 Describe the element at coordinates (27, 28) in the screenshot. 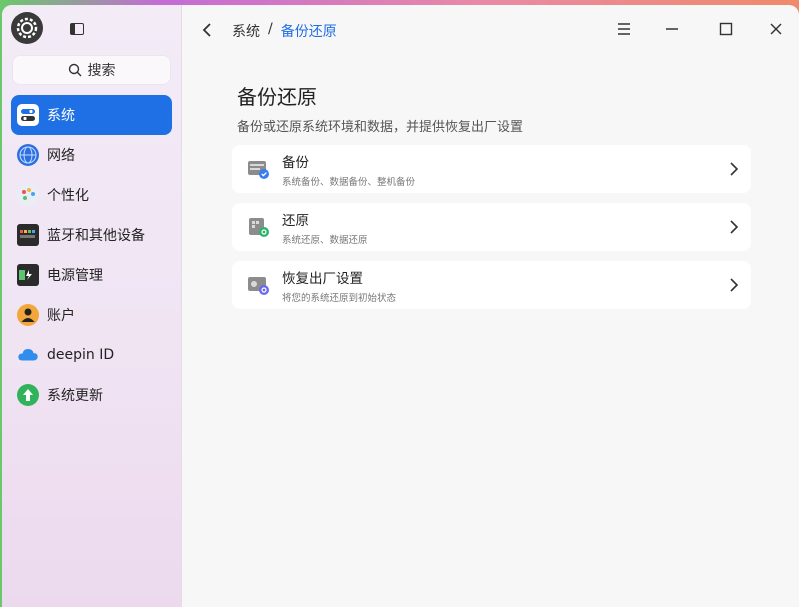

I see `settings-app-icon` at that location.